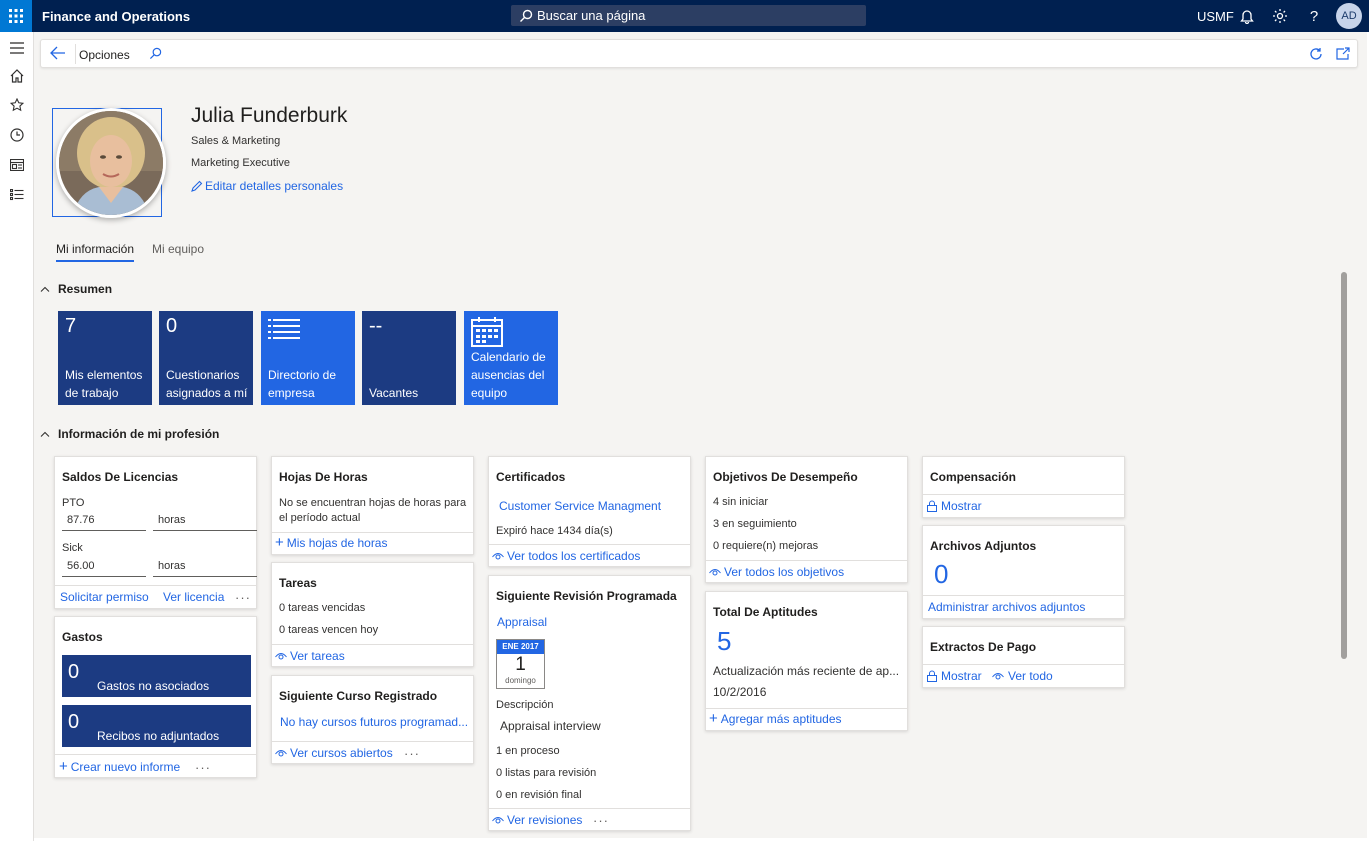  Describe the element at coordinates (17, 105) in the screenshot. I see `nav-favorites-button` at that location.